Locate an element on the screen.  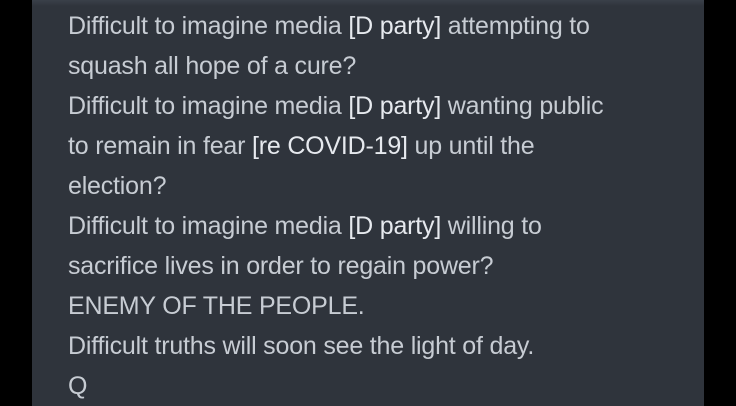
post-text: election? is located at coordinates (117, 186).